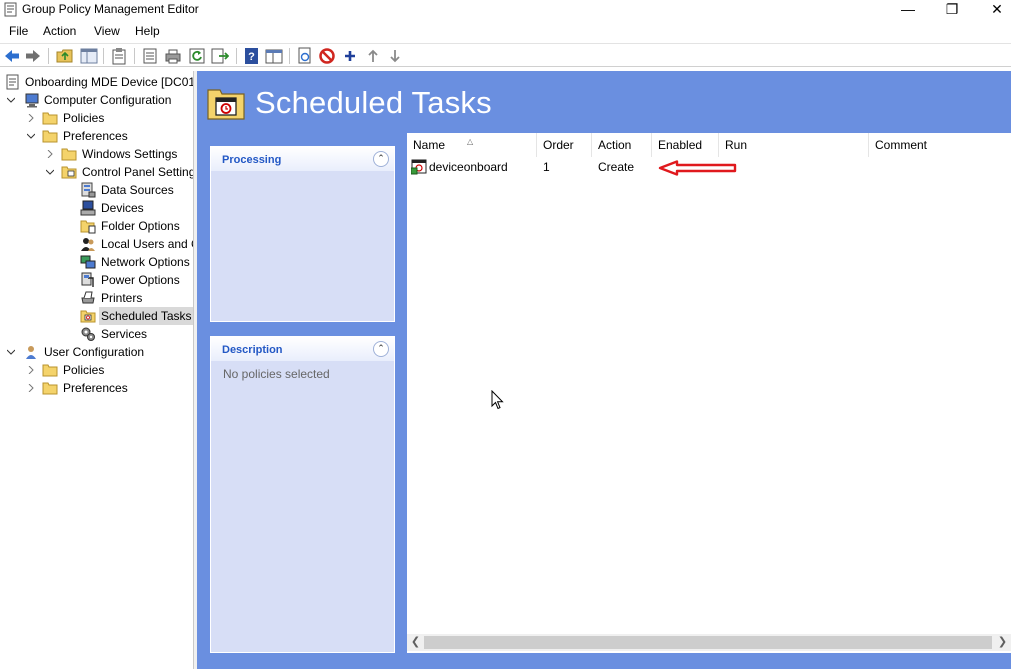 The image size is (1011, 669). I want to click on tree-label: Preferences, so click(95, 388).